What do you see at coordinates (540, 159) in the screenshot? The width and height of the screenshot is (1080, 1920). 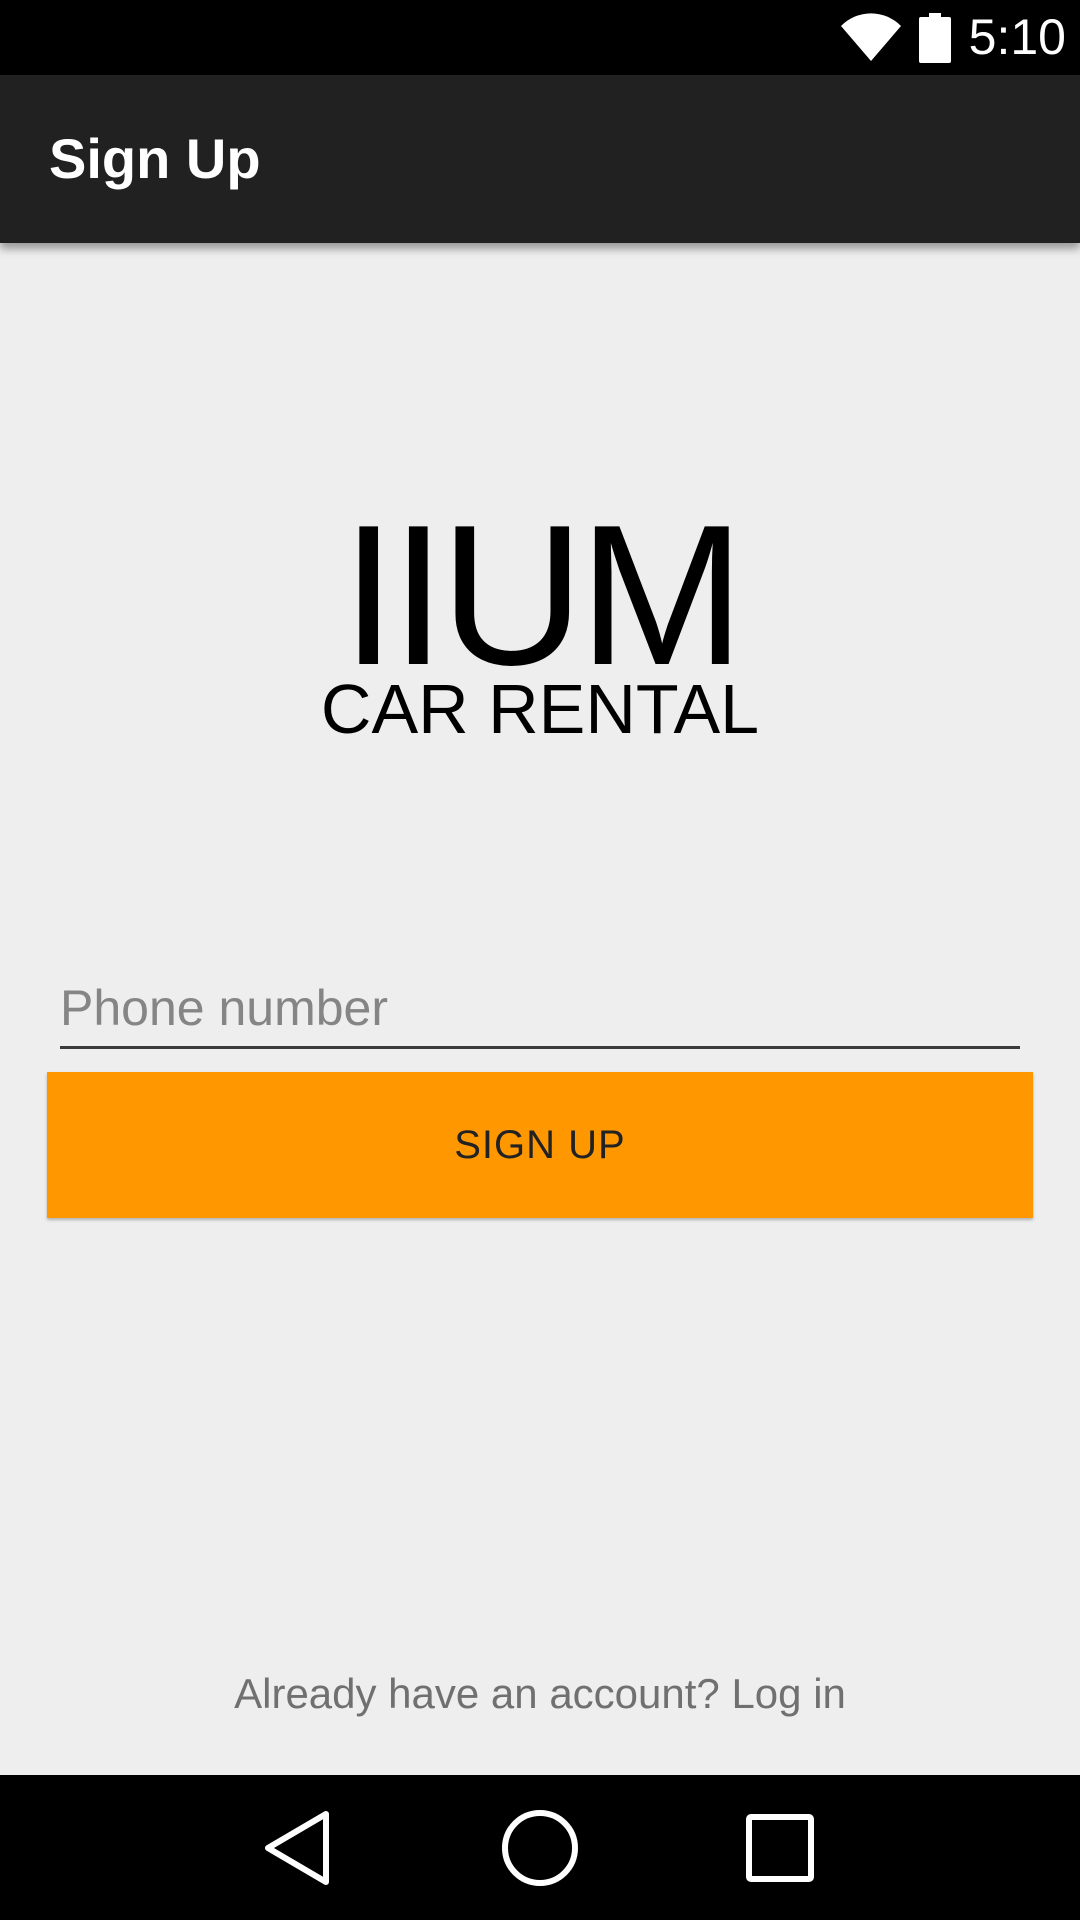 I see `app-bar: Sign Up` at bounding box center [540, 159].